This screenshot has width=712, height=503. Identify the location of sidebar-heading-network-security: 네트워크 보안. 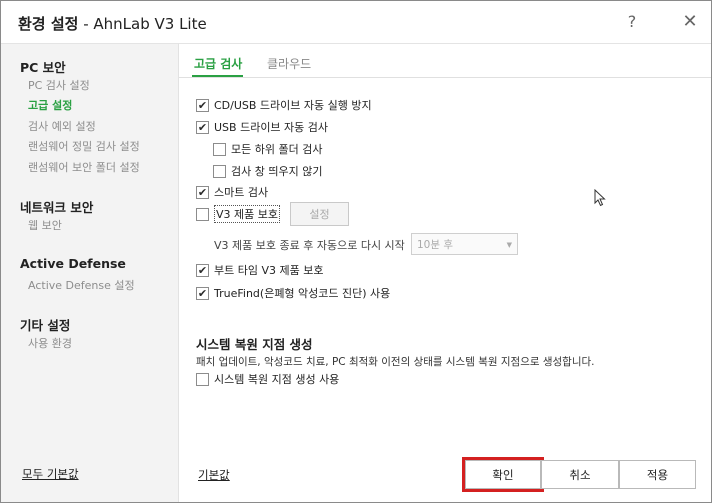
(56, 206).